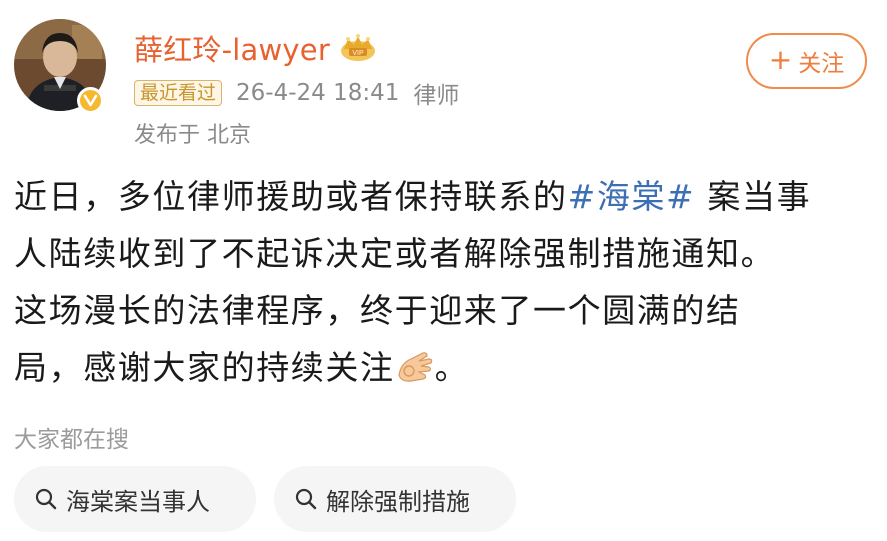 This screenshot has width=887, height=541. What do you see at coordinates (753, 196) in the screenshot?
I see `post-text: 案当事` at bounding box center [753, 196].